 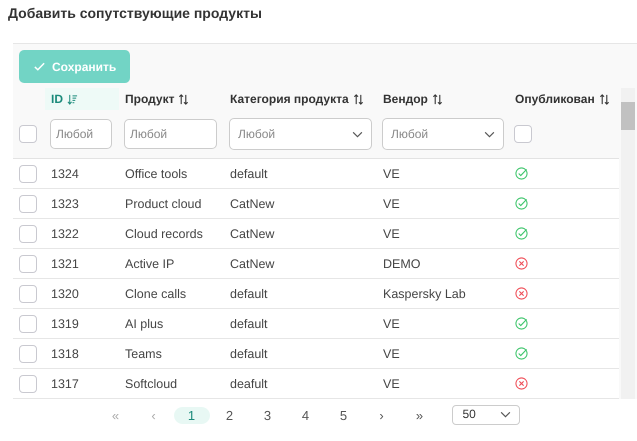 I want to click on table-cell: 1322, so click(x=65, y=233).